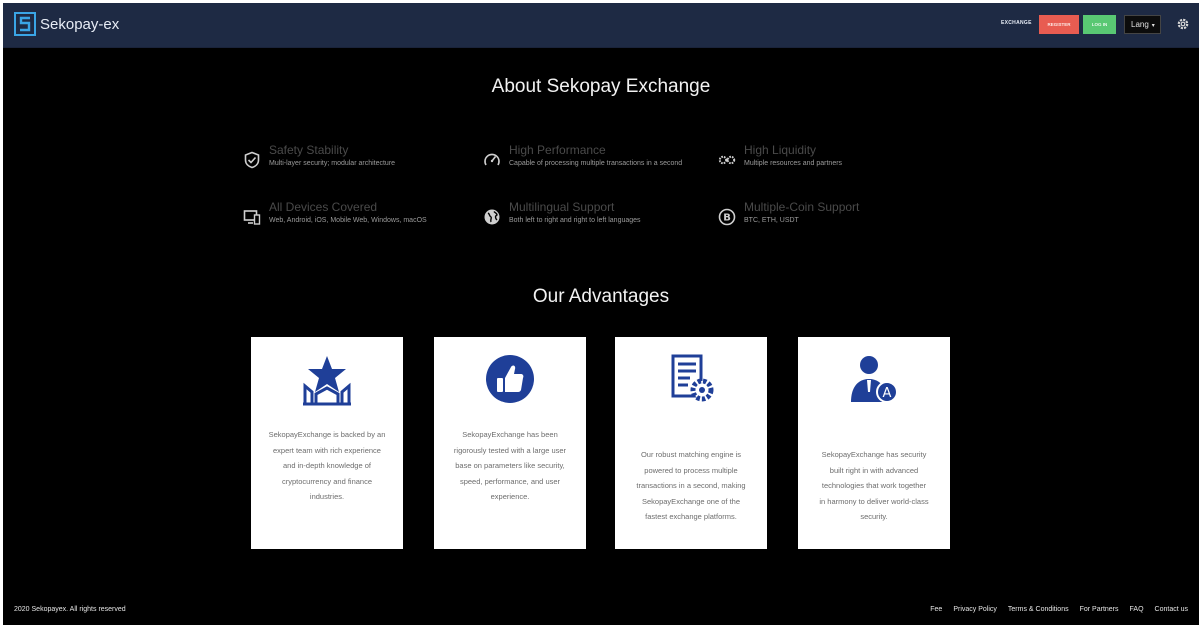 The image size is (1202, 628). Describe the element at coordinates (25, 24) in the screenshot. I see `sekopay-logo-icon` at that location.